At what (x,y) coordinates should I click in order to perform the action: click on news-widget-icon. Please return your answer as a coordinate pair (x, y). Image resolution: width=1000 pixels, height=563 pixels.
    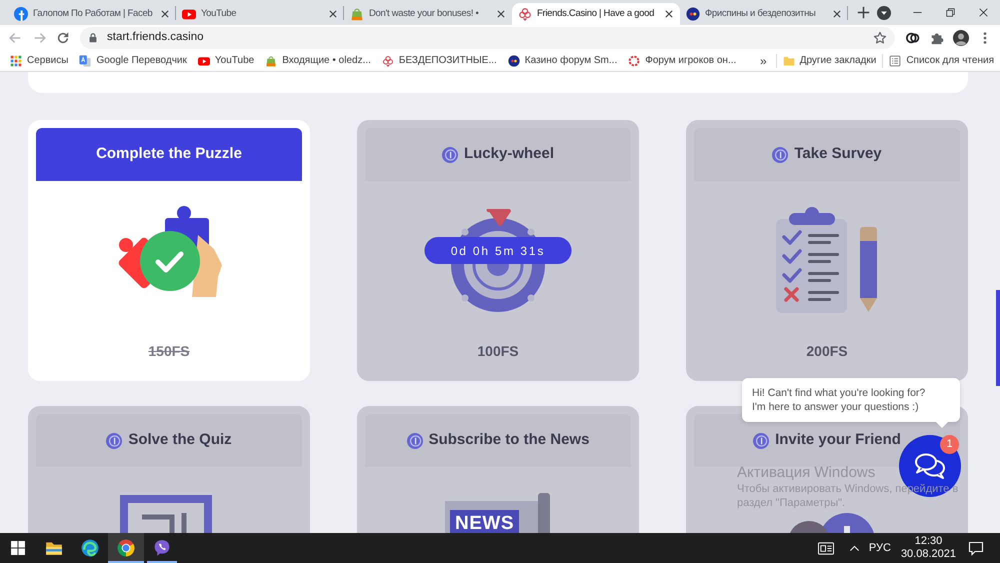
    Looking at the image, I should click on (825, 548).